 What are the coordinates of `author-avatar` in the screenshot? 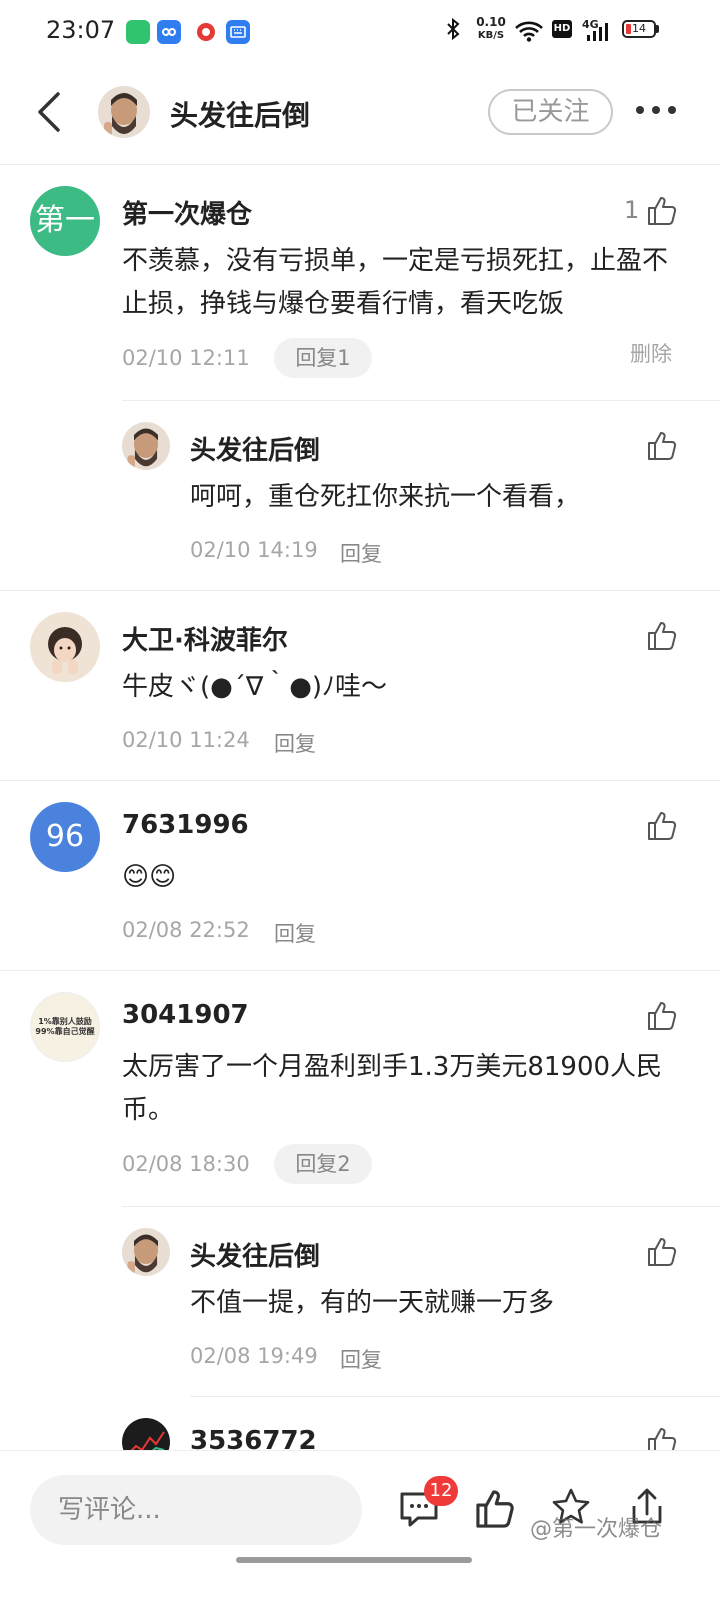 It's located at (124, 112).